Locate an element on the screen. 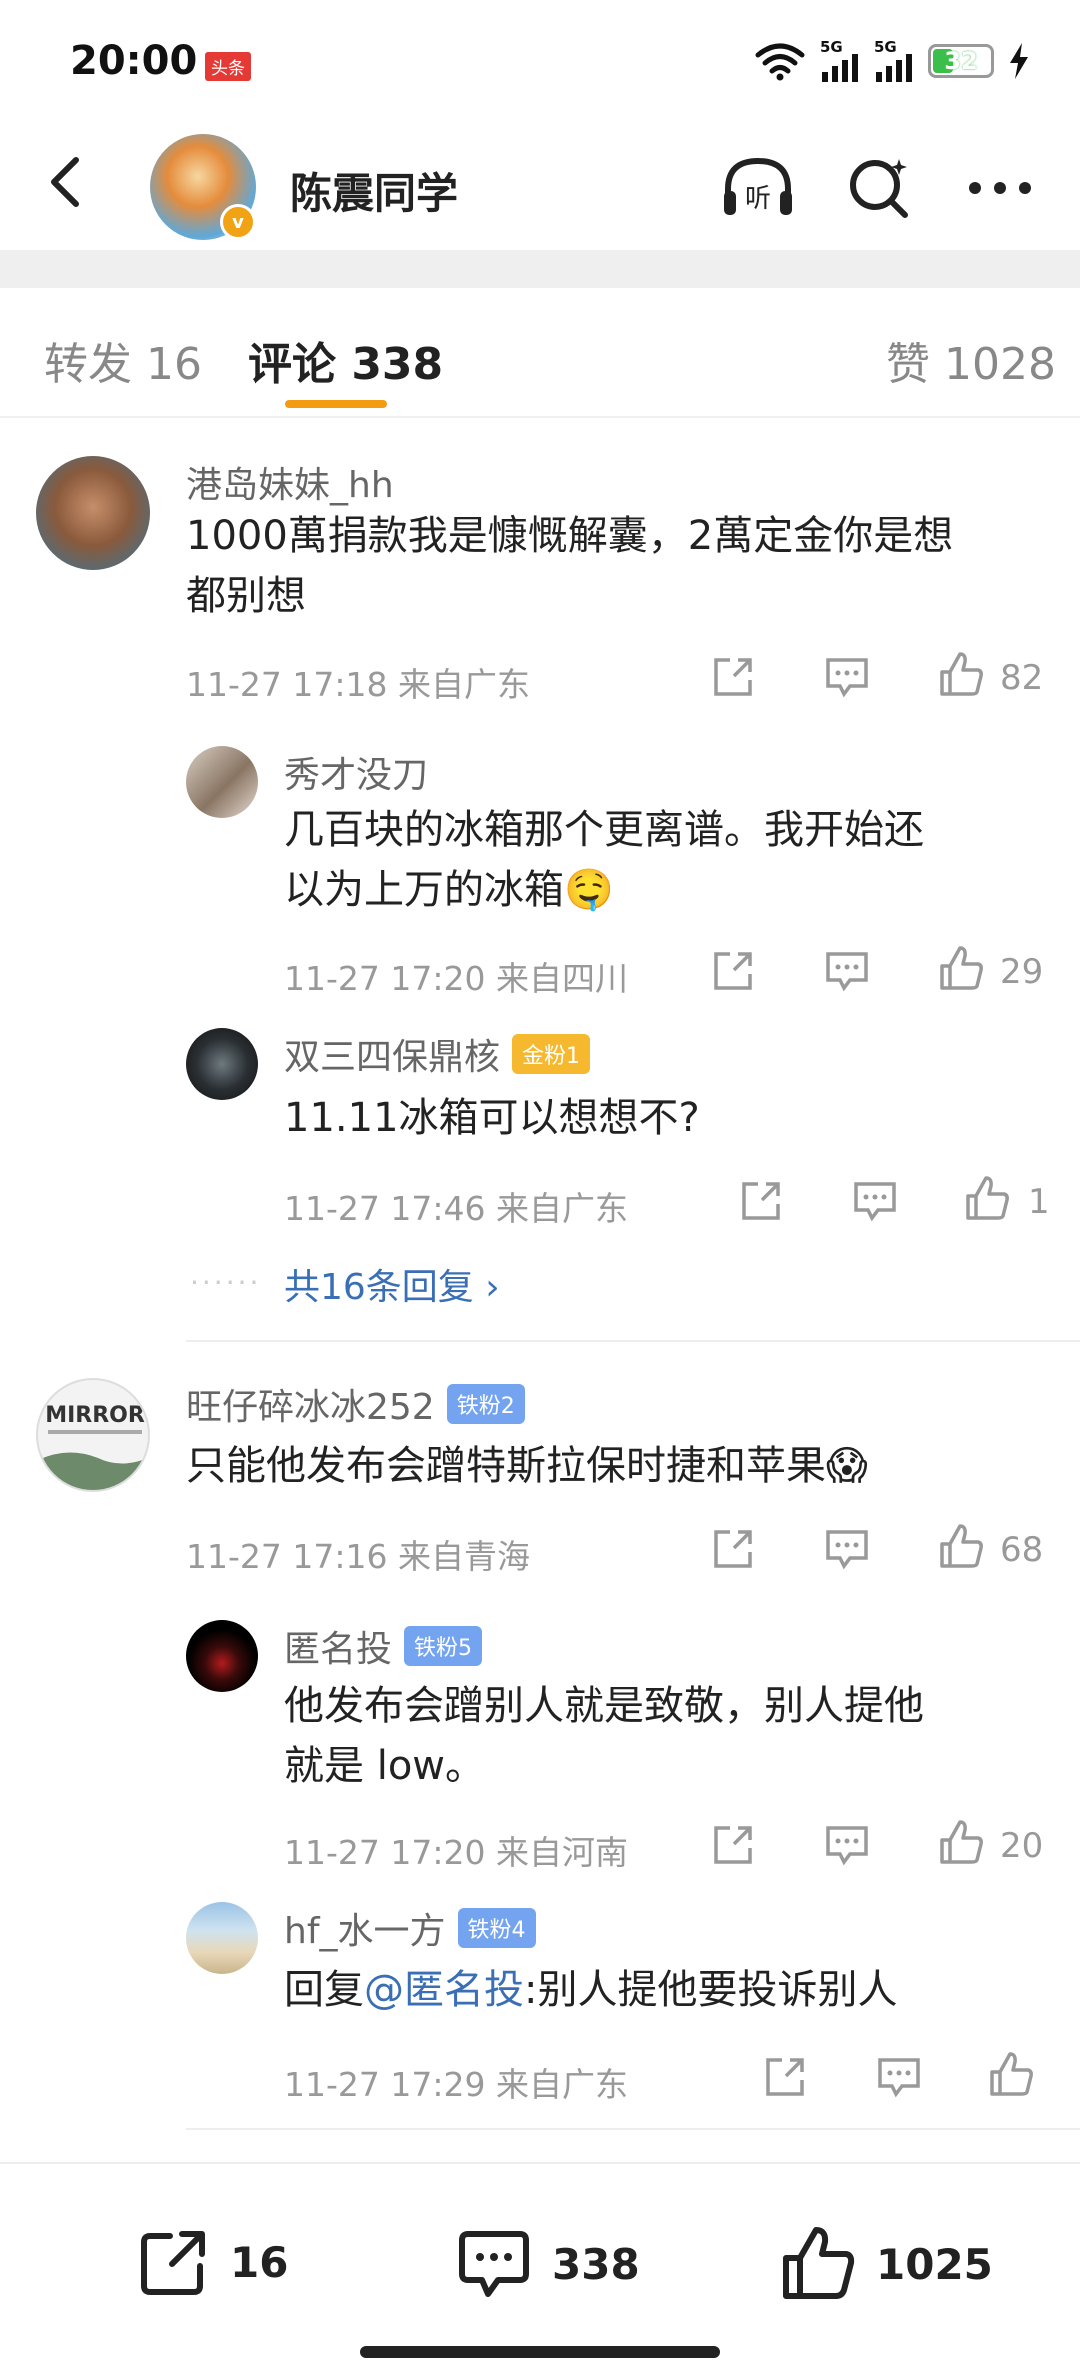 The image size is (1080, 2376). comment-meta: 11-27 17:18 来自广东 is located at coordinates (358, 684).